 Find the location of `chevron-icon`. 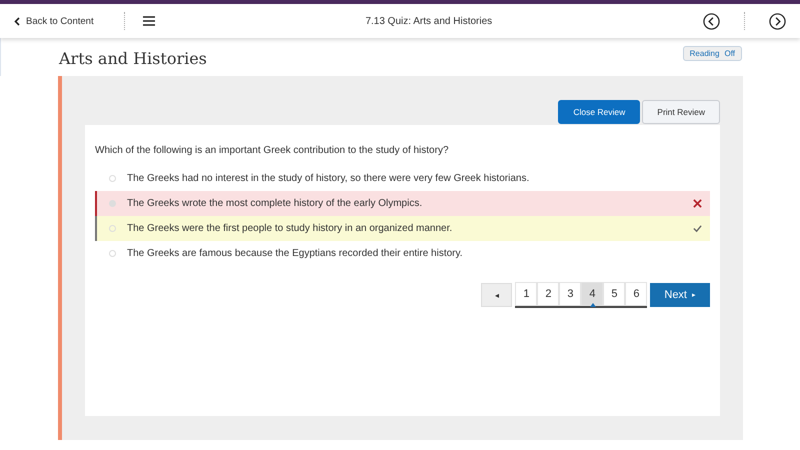

chevron-icon is located at coordinates (17, 21).